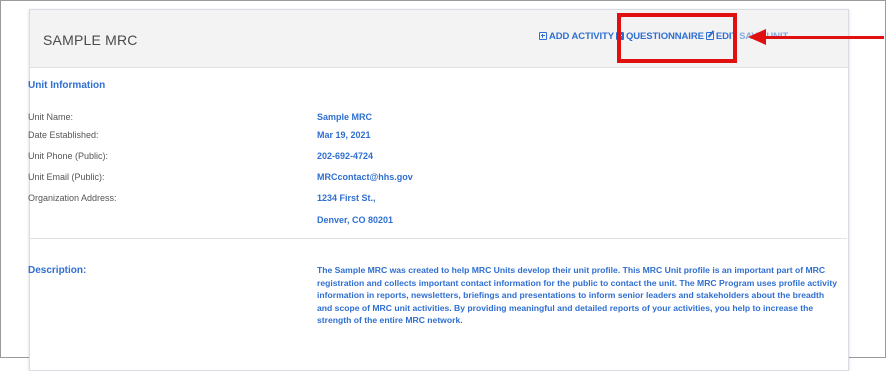 The height and width of the screenshot is (371, 886). What do you see at coordinates (90, 40) in the screenshot?
I see `page-title: SAMPLE MRC` at bounding box center [90, 40].